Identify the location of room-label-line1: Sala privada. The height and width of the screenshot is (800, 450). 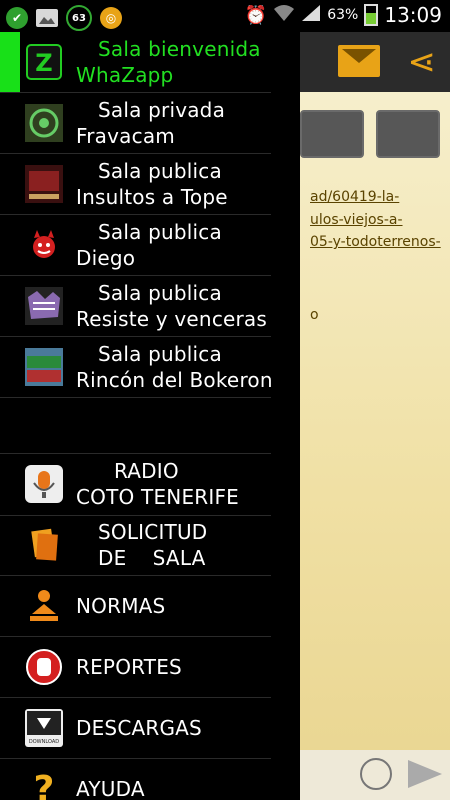
(162, 110).